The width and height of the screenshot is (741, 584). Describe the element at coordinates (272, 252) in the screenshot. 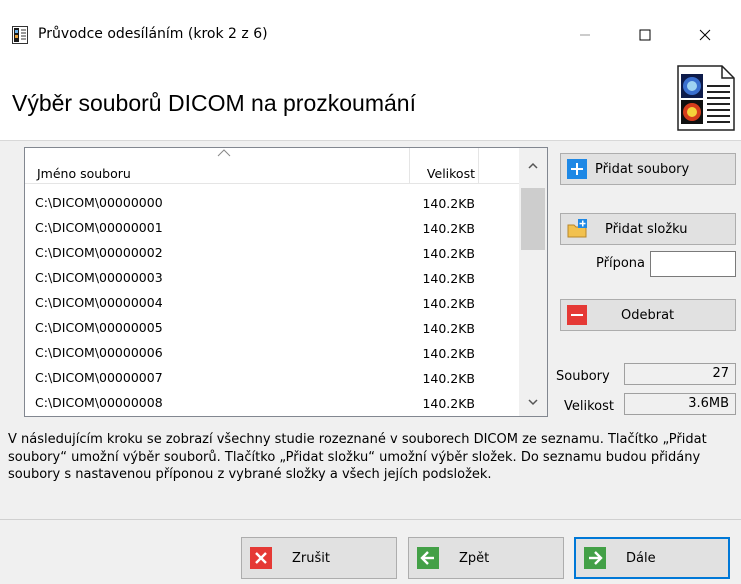

I see `table-row: C:\DICOM\00000002 140.2KB` at that location.